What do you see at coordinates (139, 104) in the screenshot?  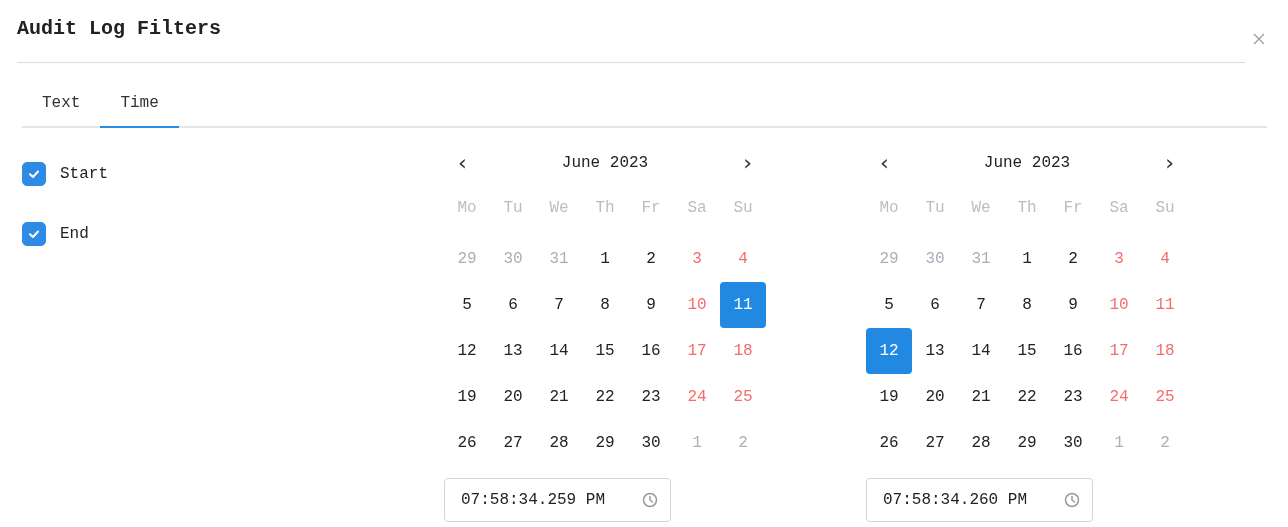 I see `tab: Time` at bounding box center [139, 104].